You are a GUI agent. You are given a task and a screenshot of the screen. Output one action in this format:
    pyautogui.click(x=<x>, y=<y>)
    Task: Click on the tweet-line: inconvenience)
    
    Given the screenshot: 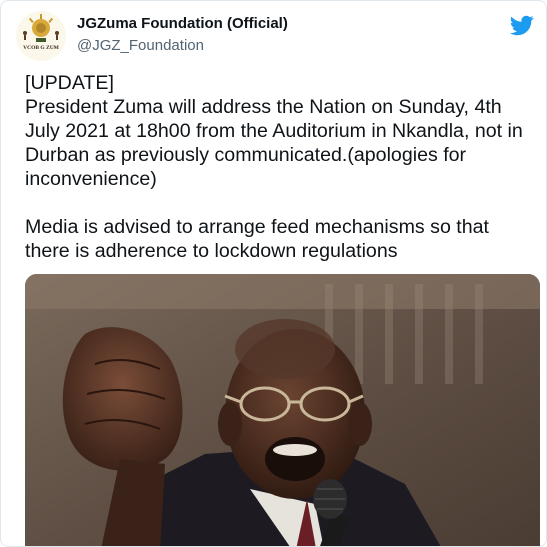 What is the action you would take?
    pyautogui.click(x=91, y=179)
    